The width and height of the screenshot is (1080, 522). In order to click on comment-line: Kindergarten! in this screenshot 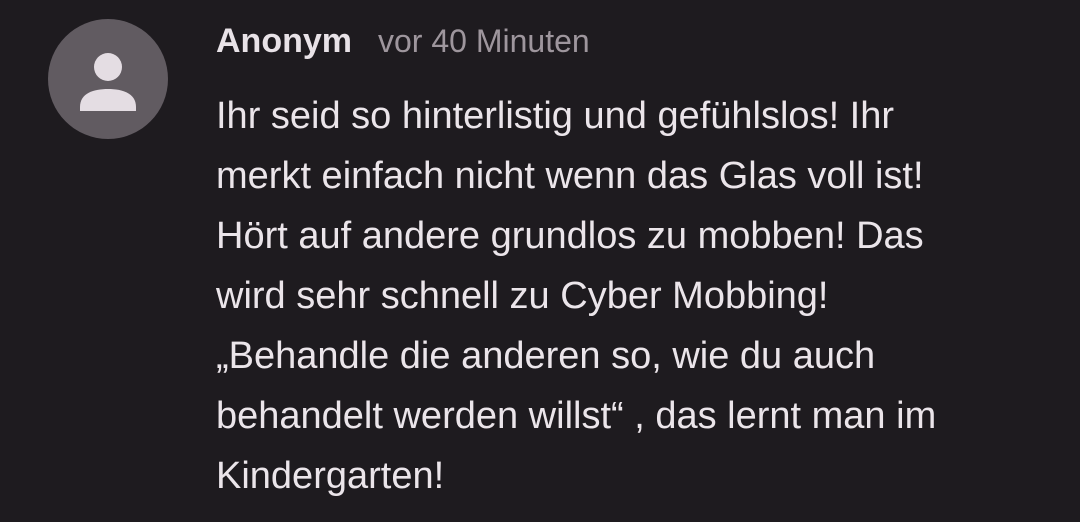, I will do `click(330, 476)`.